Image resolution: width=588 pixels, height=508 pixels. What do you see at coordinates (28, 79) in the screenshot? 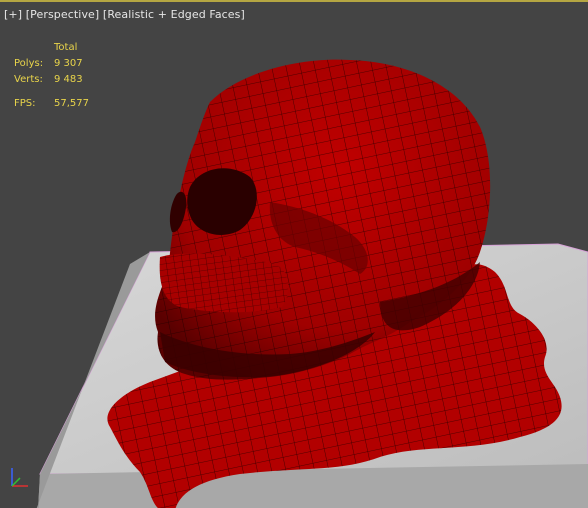
I see `verts-label: Verts:` at bounding box center [28, 79].